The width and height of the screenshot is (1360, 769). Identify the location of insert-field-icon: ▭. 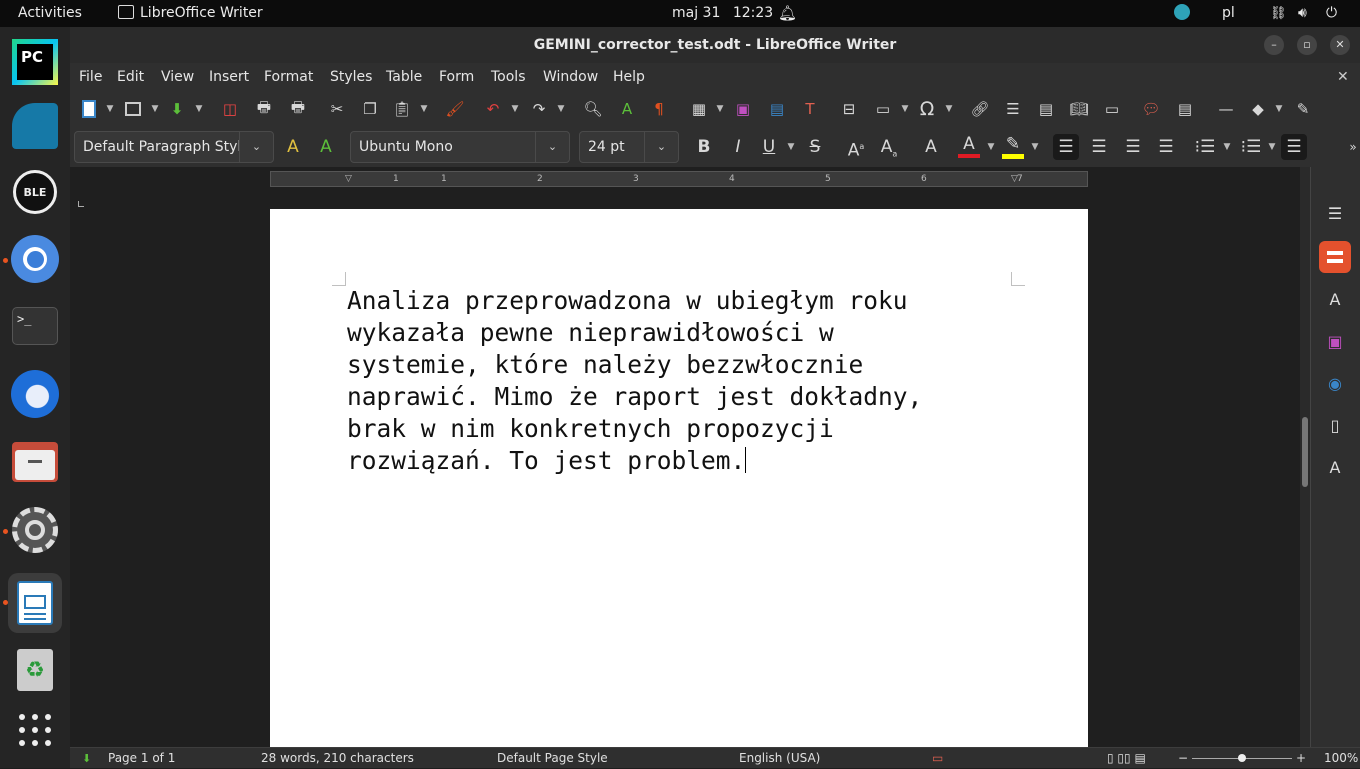
(883, 109).